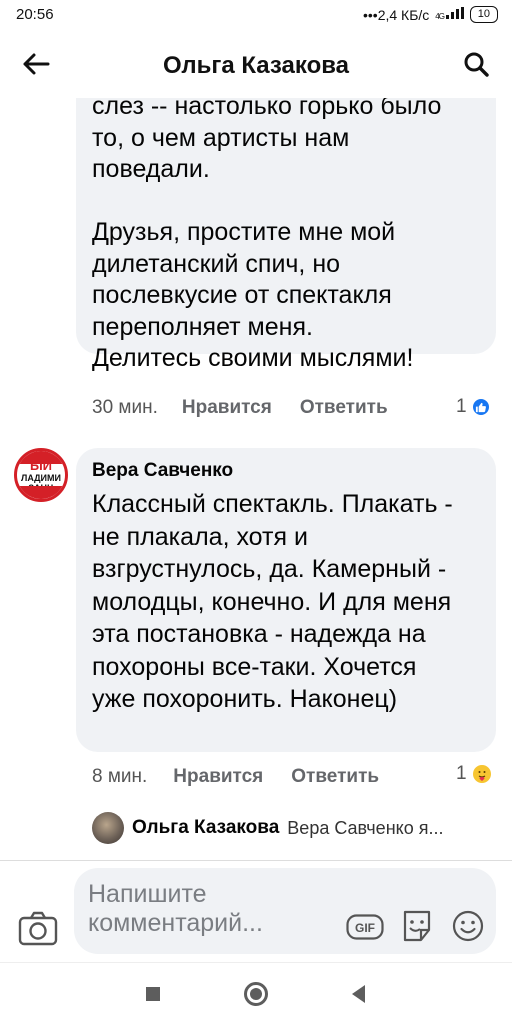  I want to click on search-button, so click(476, 64).